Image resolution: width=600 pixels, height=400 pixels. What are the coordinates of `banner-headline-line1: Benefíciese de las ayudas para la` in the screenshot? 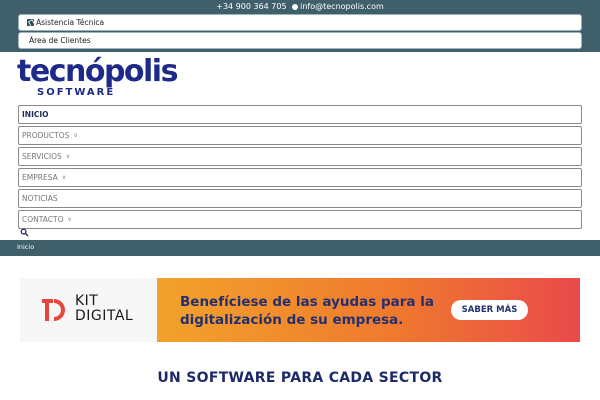 It's located at (307, 302).